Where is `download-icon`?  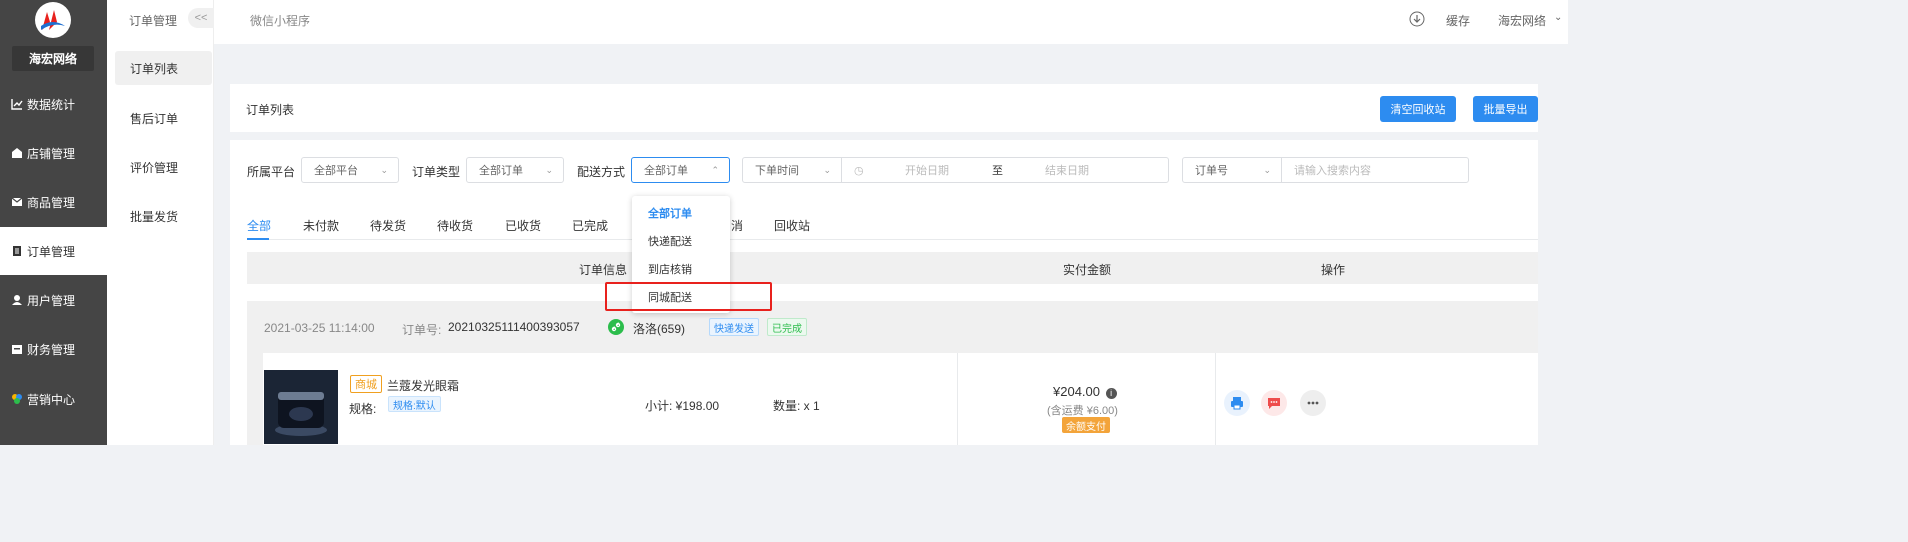
download-icon is located at coordinates (1417, 19).